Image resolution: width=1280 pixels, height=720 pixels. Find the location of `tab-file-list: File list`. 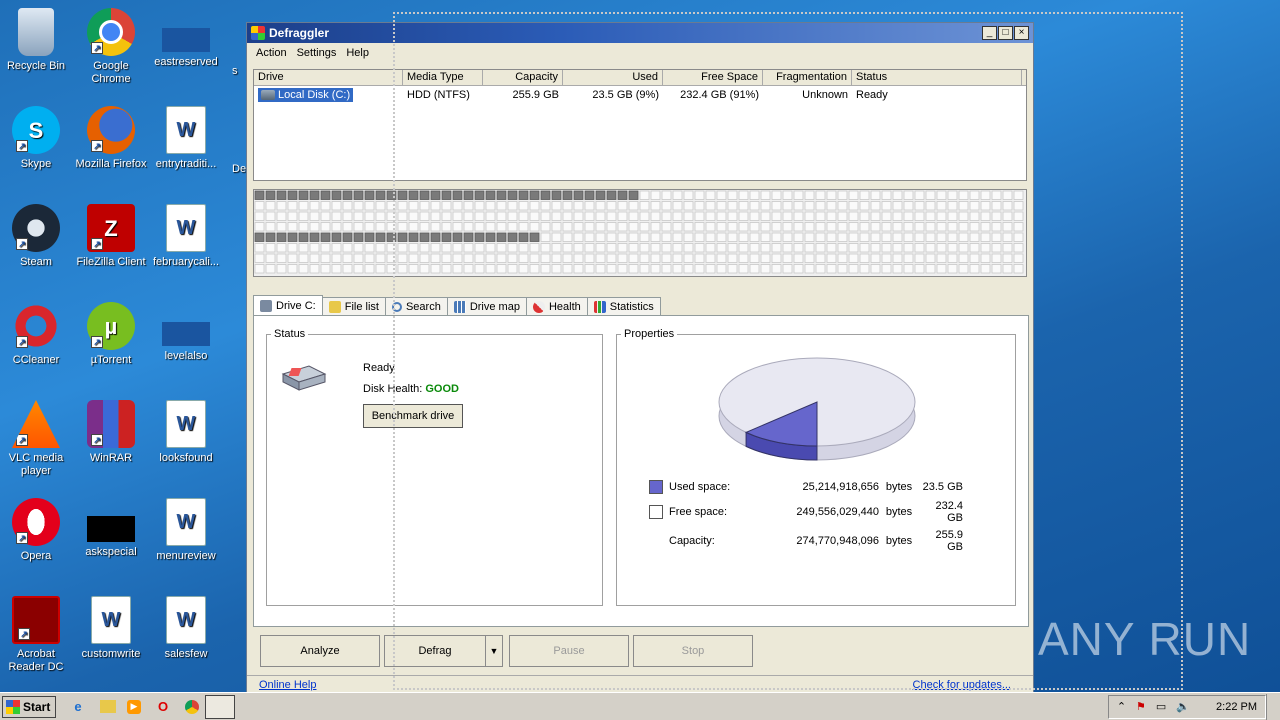

tab-file-list: File list is located at coordinates (353, 306).